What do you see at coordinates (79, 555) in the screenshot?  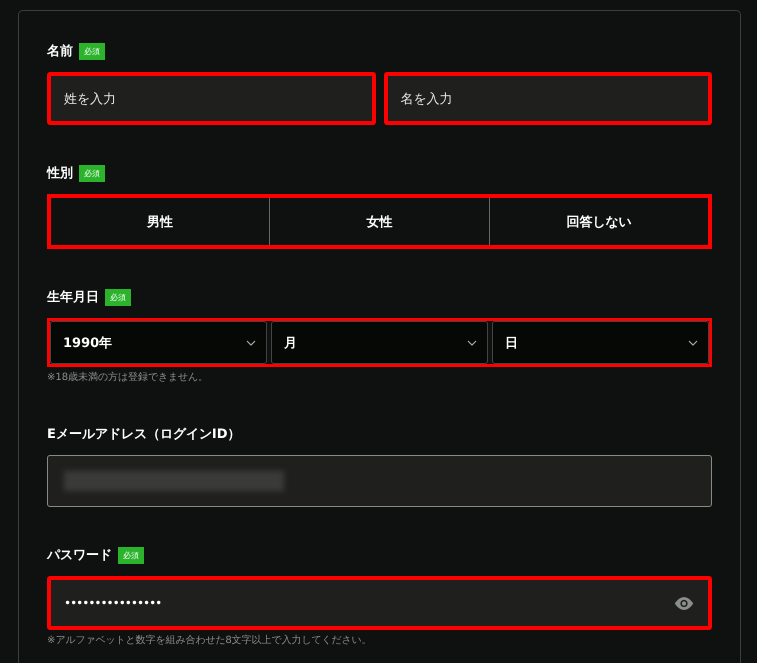 I see `field-label: パスワード` at bounding box center [79, 555].